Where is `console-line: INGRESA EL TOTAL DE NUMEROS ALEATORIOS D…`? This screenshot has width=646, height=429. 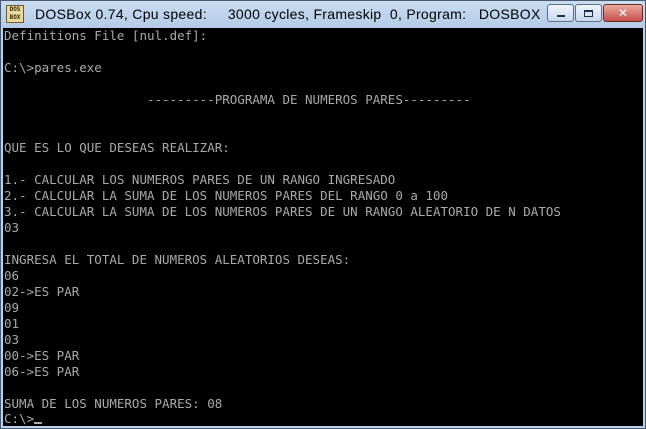
console-line: INGRESA EL TOTAL DE NUMEROS ALEATORIOS D… is located at coordinates (177, 259).